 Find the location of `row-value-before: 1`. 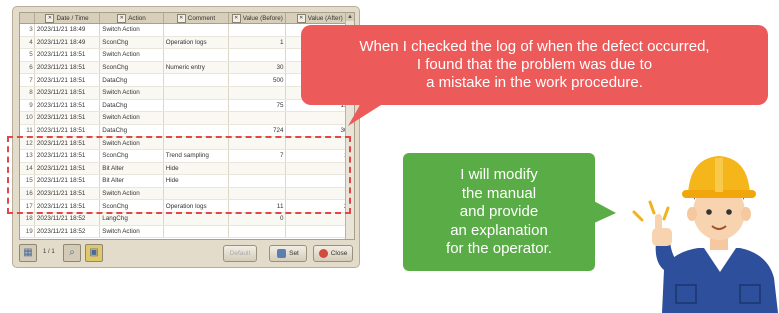

row-value-before: 1 is located at coordinates (257, 43).